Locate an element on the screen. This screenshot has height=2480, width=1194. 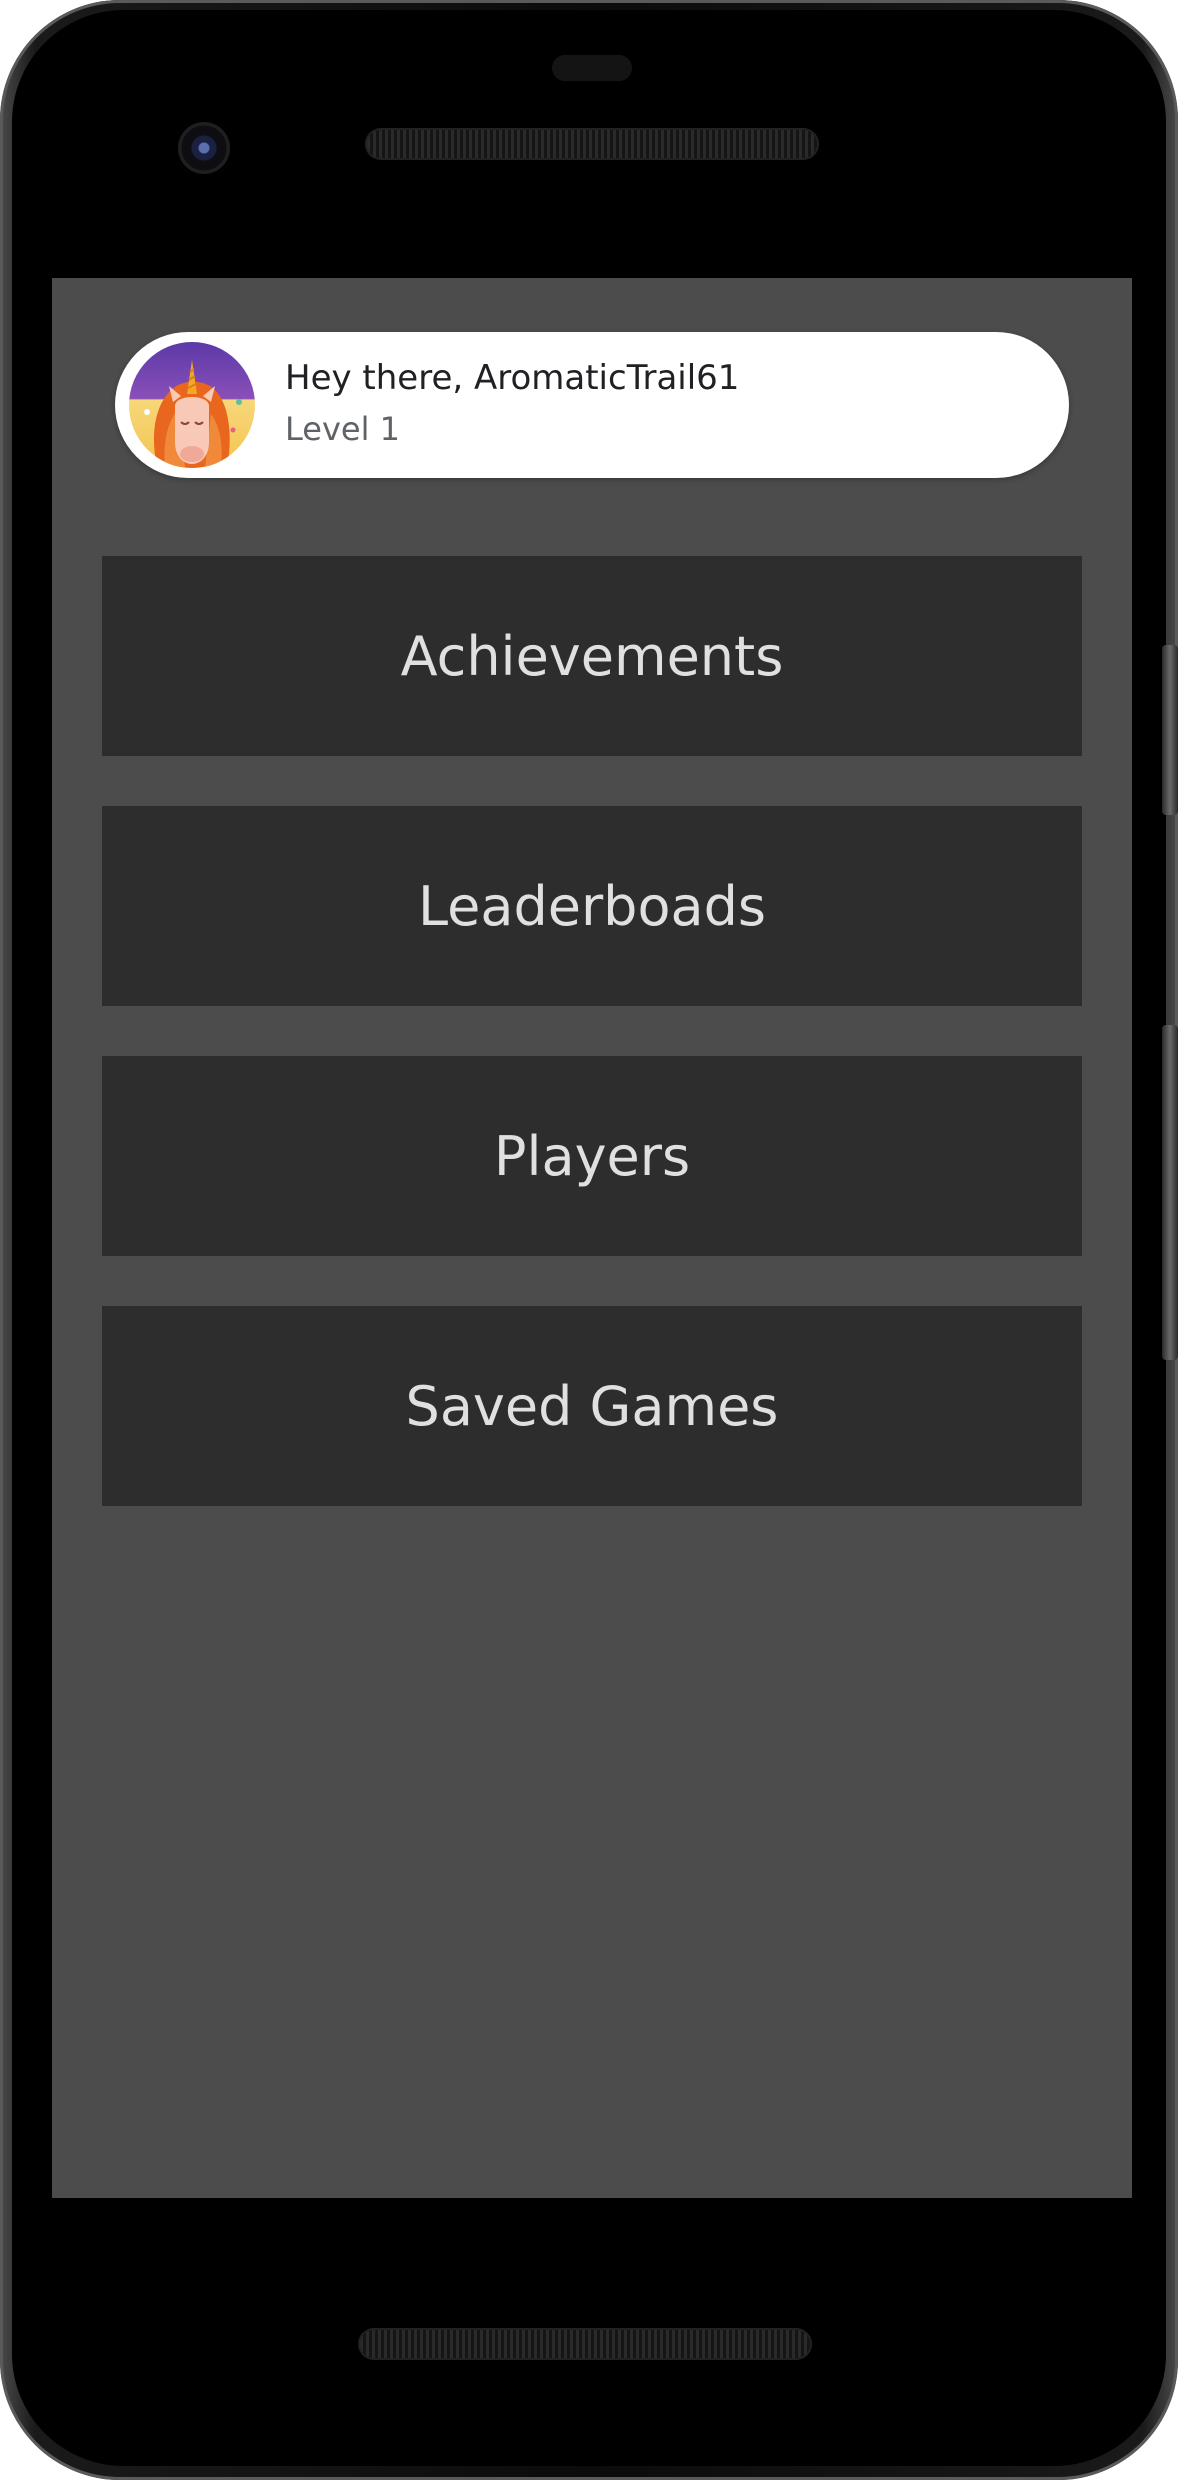
player-level: Level 1 is located at coordinates (342, 429).